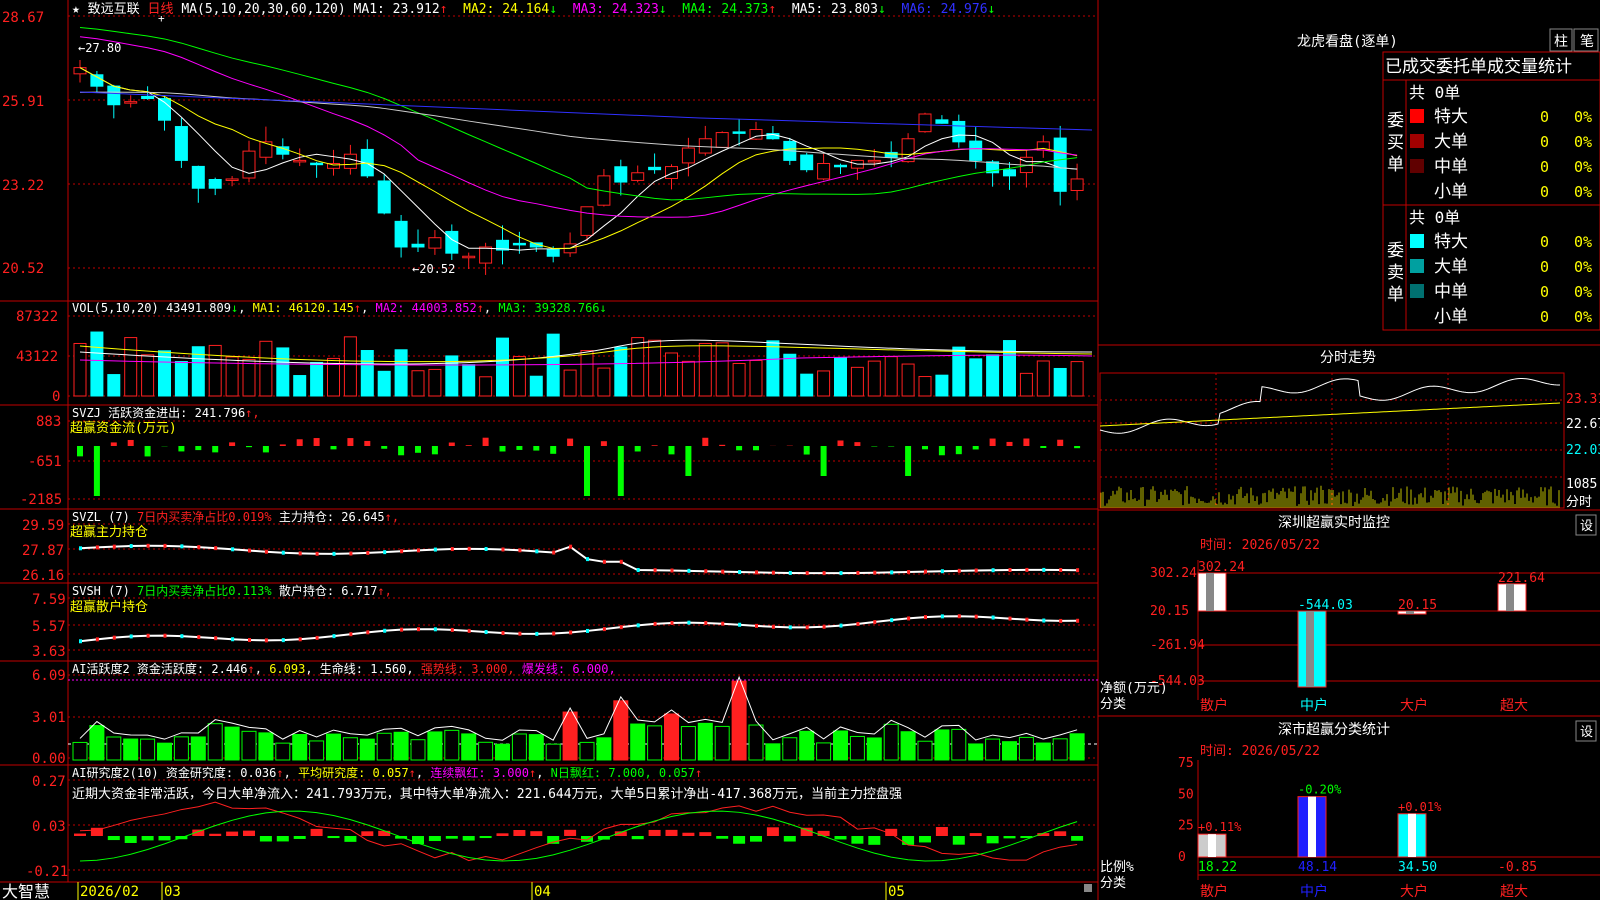 The image size is (1600, 900). What do you see at coordinates (1173, 573) in the screenshot?
I see `monitor-ytick: 302.24` at bounding box center [1173, 573].